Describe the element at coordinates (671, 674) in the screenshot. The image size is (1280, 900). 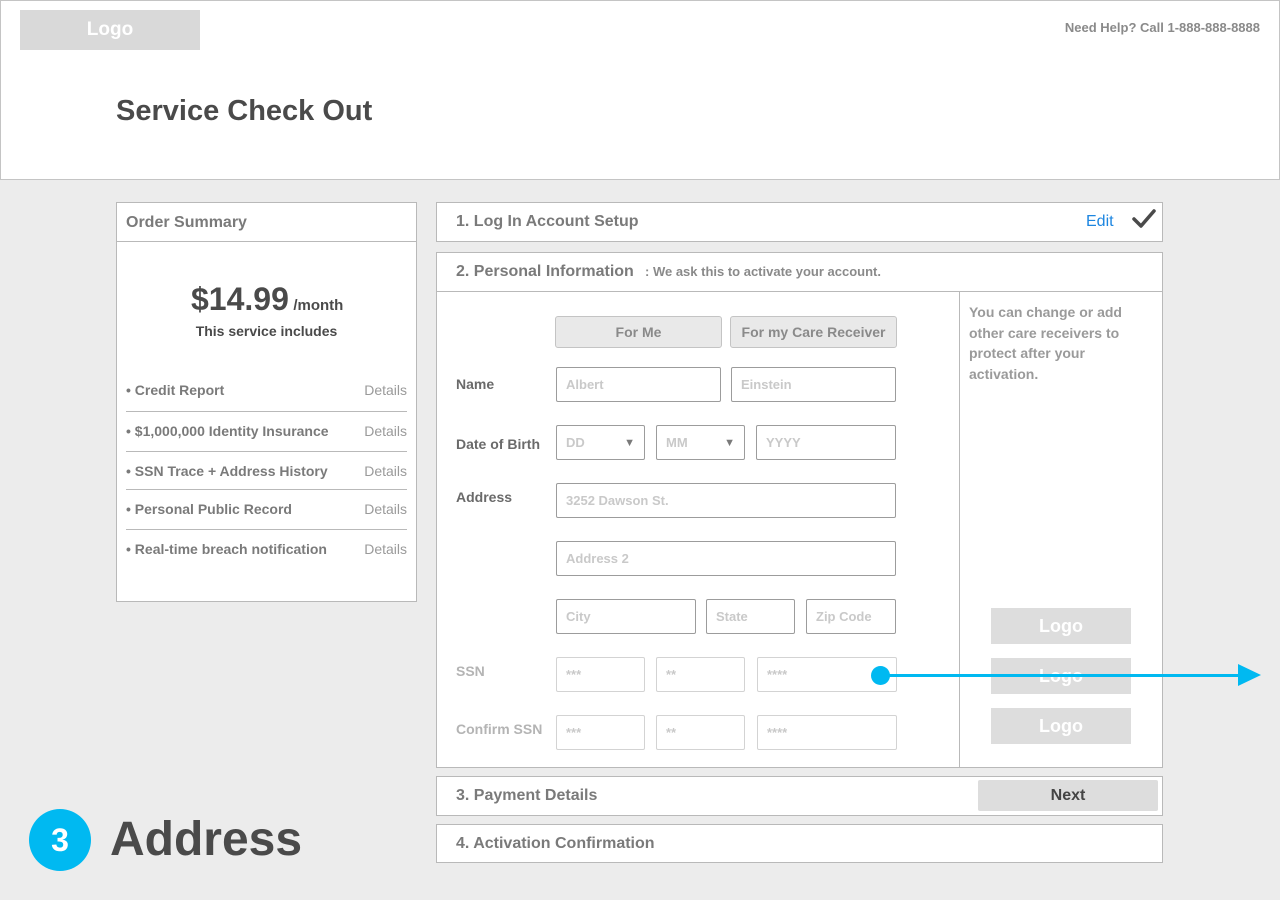
I see `ssn-part2-placeholder: **` at that location.